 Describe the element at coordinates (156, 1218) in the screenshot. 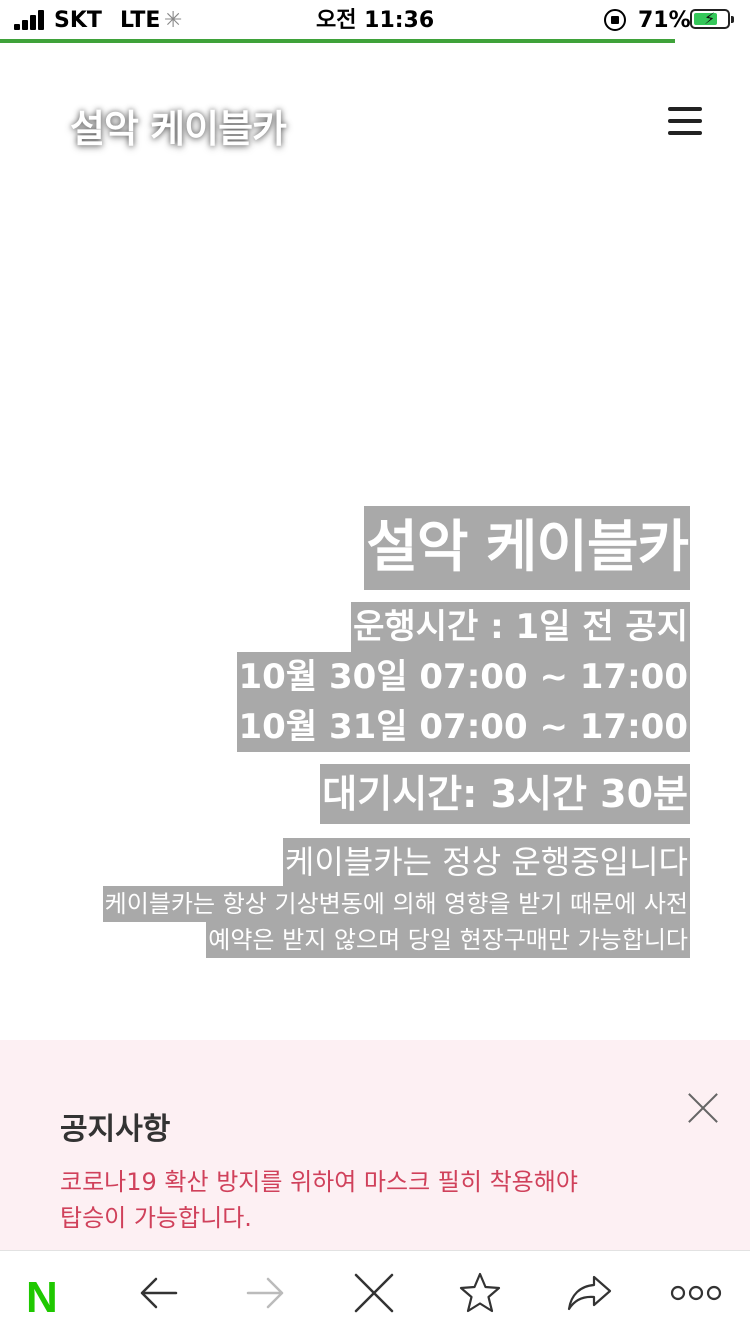

I see `notice-body-line: 탑승이 가능합니다.` at that location.